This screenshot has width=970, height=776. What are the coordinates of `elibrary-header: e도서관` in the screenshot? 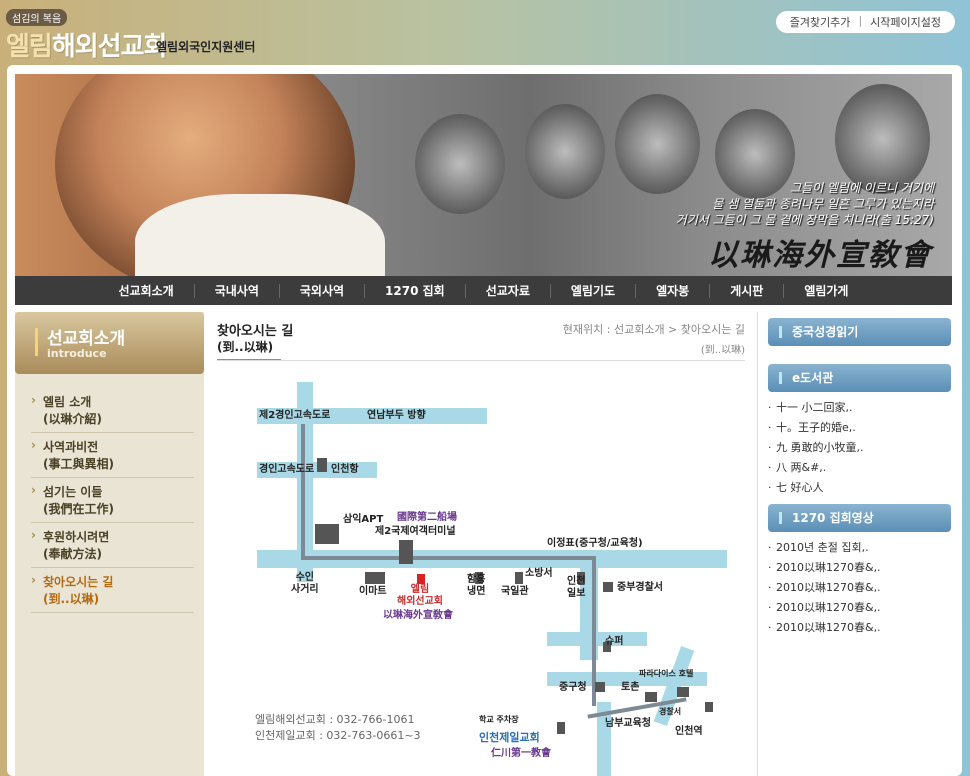 It's located at (859, 378).